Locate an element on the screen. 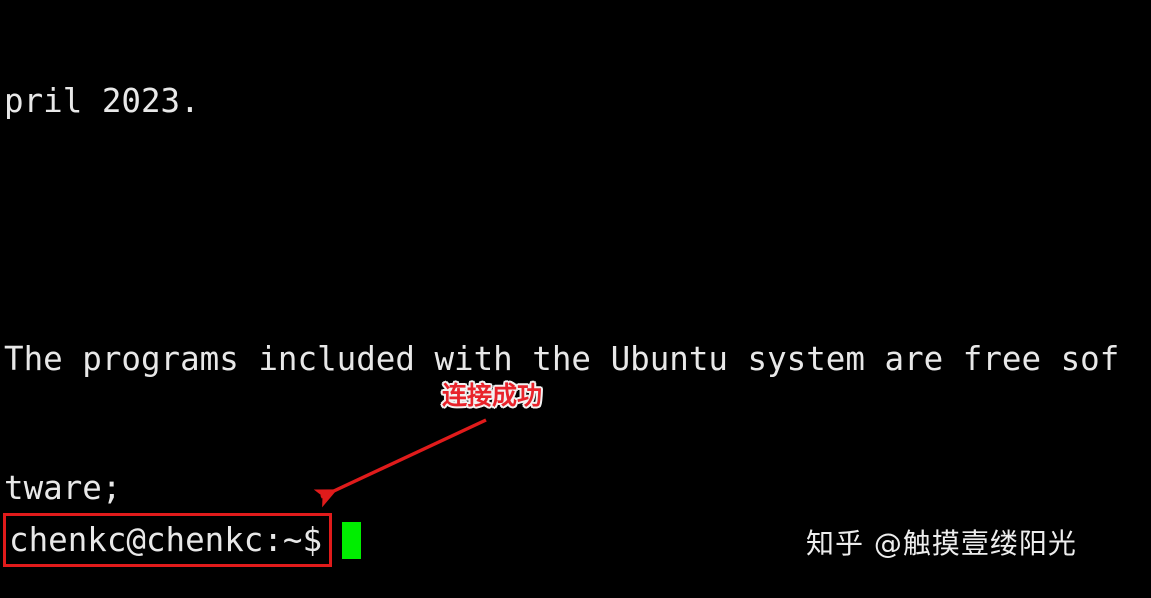  block-cursor-icon is located at coordinates (351, 540).